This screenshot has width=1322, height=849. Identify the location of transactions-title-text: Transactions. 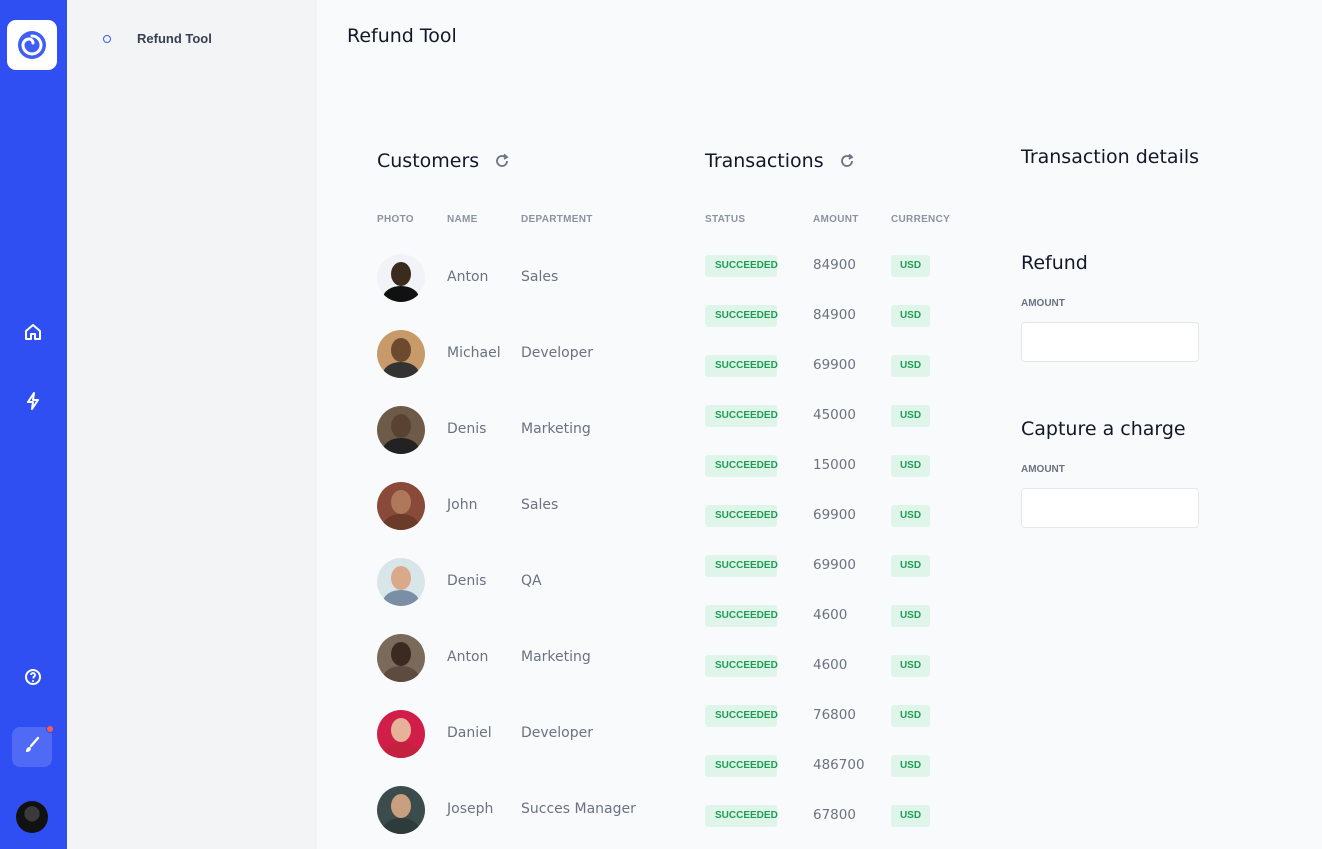
(764, 161).